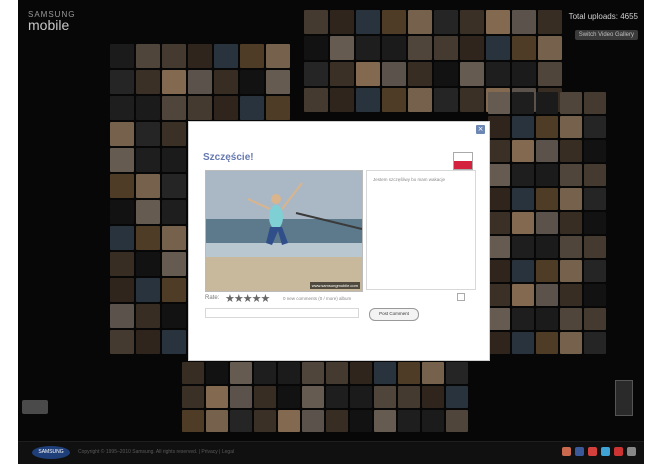 The height and width of the screenshot is (464, 662). Describe the element at coordinates (421, 230) in the screenshot. I see `photo-description-box: Jestem szczęśliwy bo mam wakacje` at that location.